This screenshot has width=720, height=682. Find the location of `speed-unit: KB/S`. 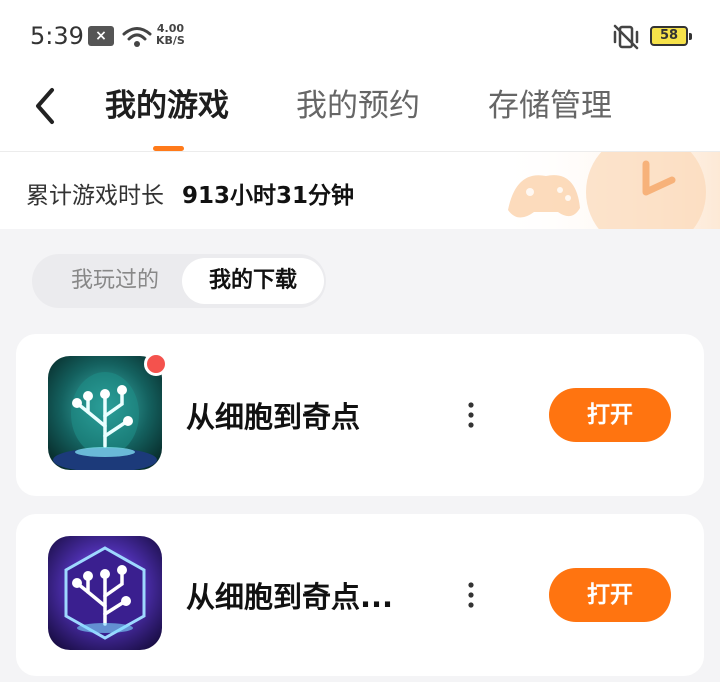

speed-unit: KB/S is located at coordinates (170, 40).